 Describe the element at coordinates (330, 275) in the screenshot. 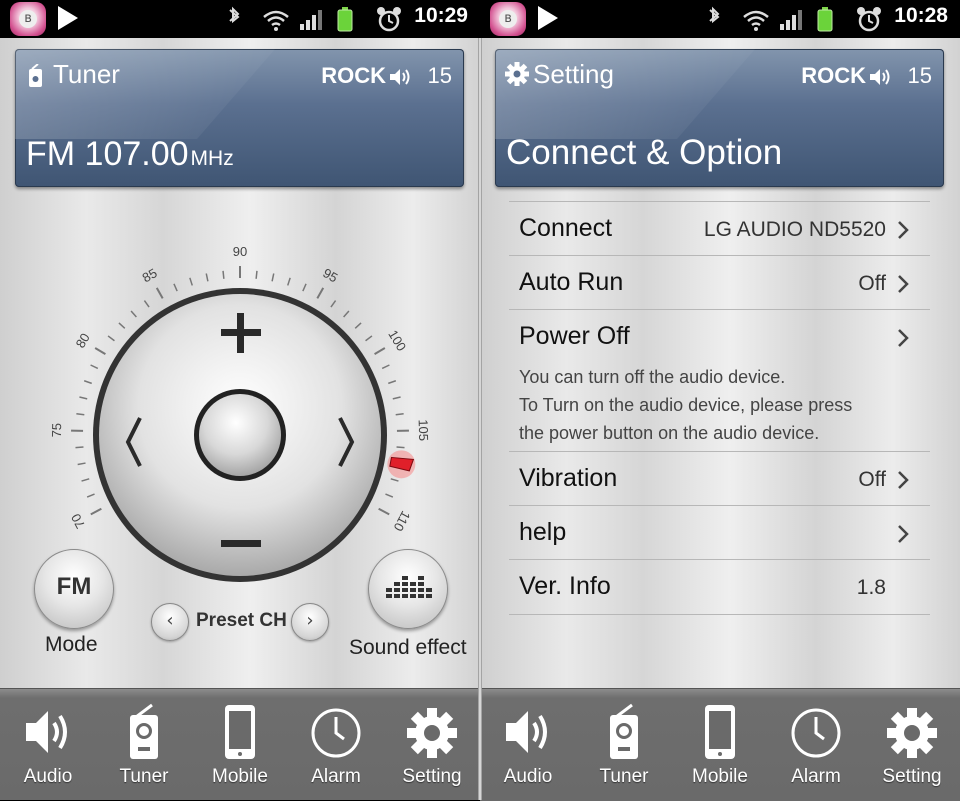

I see `dial-tick-label: 95` at that location.